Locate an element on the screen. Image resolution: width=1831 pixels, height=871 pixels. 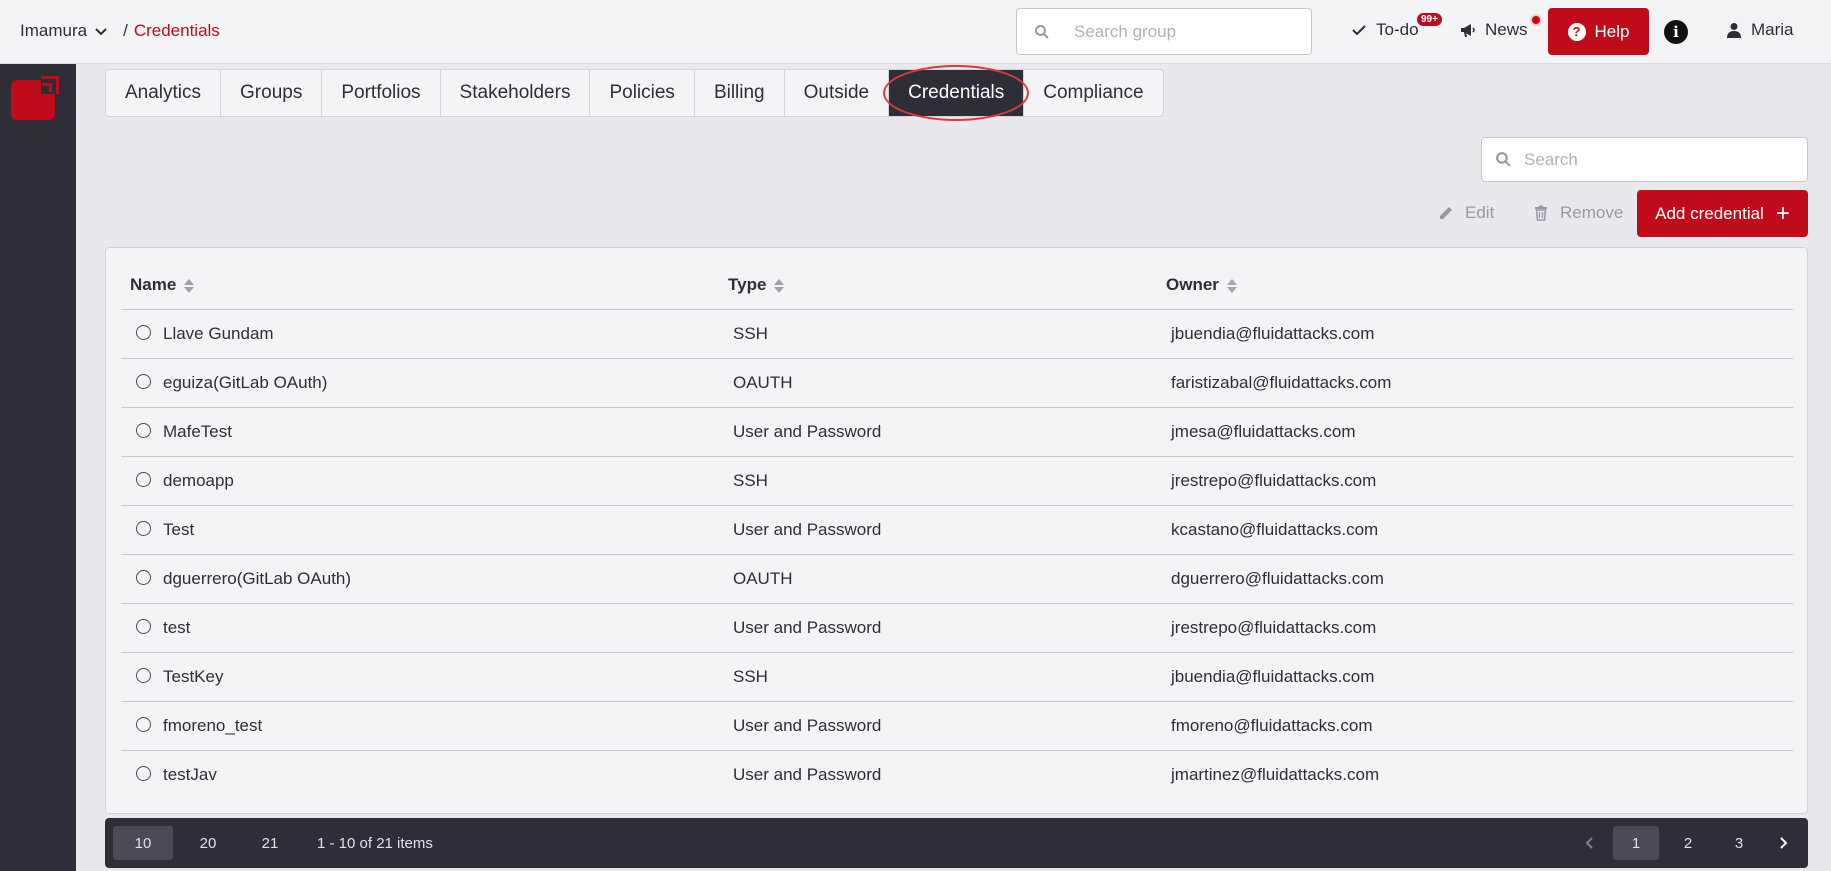
group-search-box is located at coordinates (1164, 31).